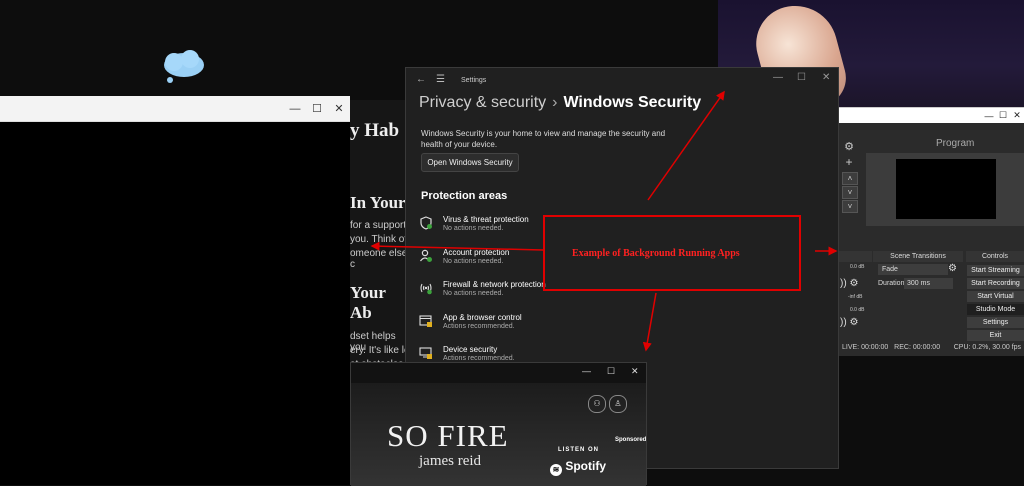 This screenshot has width=1024, height=486. What do you see at coordinates (597, 404) in the screenshot?
I see `friends-icon: ⚇` at bounding box center [597, 404].